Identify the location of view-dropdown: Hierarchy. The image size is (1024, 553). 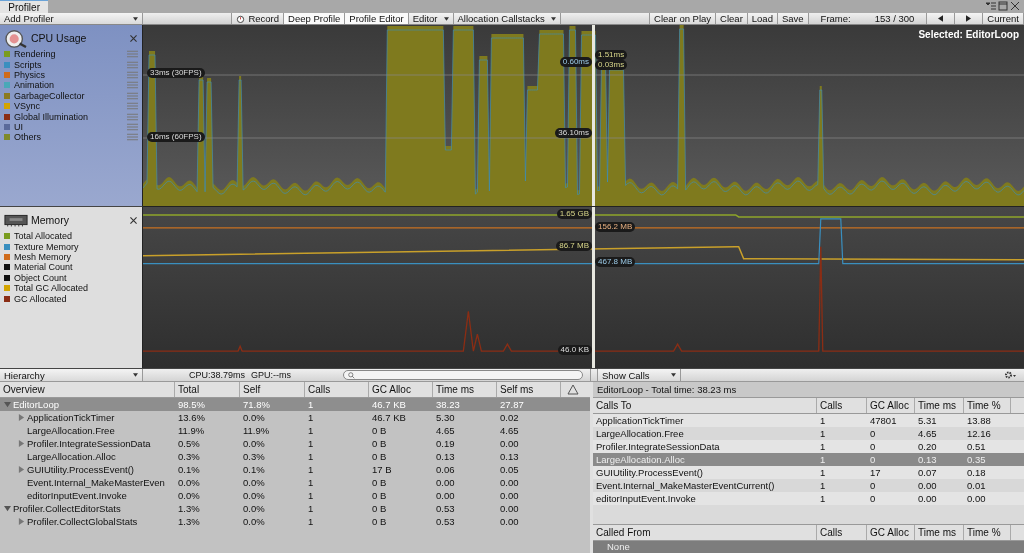
(71, 375).